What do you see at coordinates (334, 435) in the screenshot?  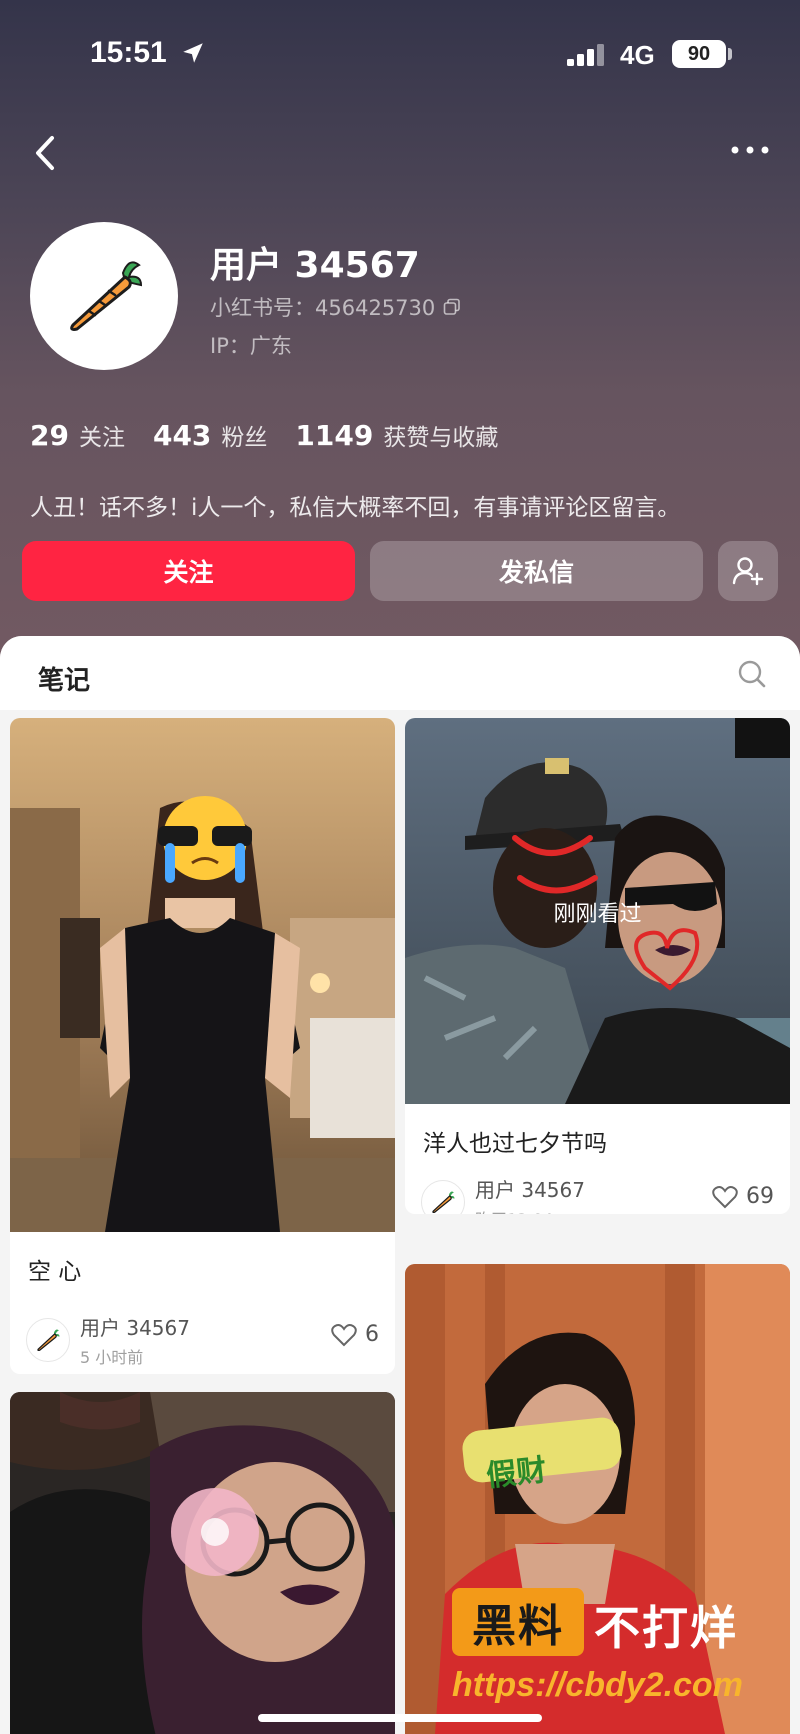 I see `stat-number: 1149` at bounding box center [334, 435].